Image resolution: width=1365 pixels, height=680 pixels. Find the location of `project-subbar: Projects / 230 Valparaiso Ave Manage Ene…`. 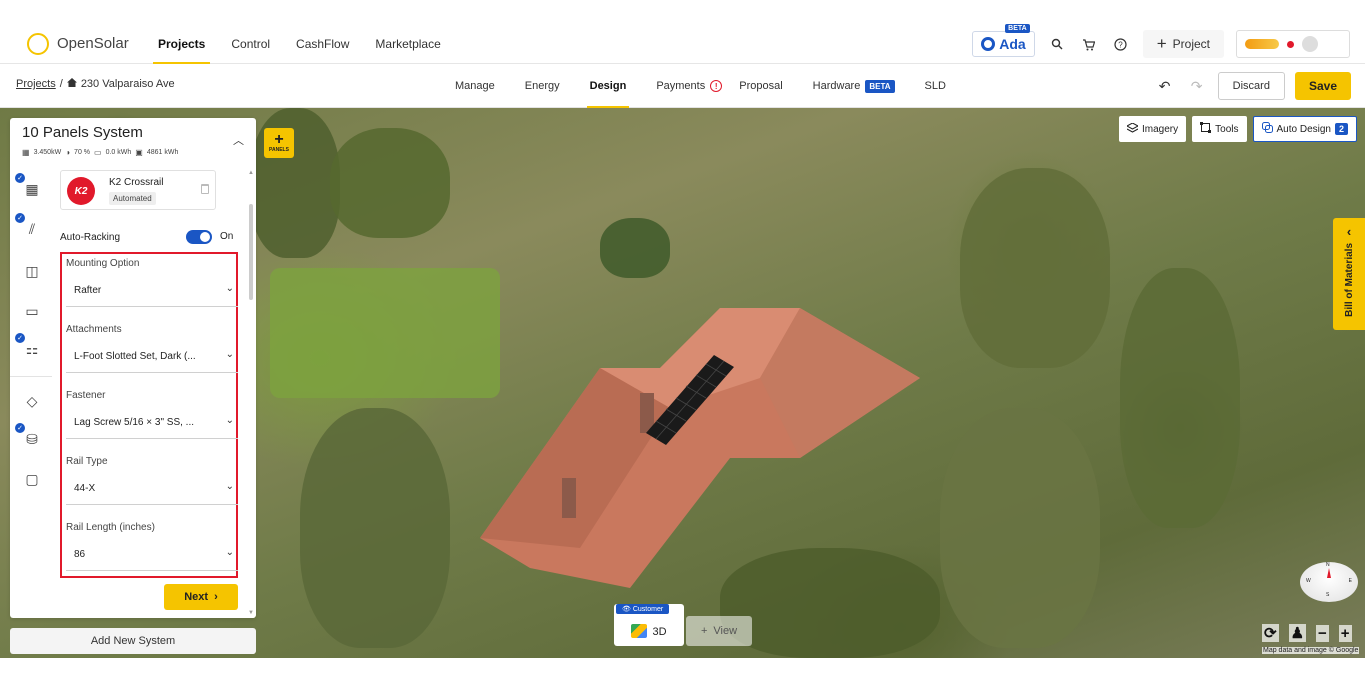

project-subbar: Projects / 230 Valparaiso Ave Manage Ene… is located at coordinates (682, 86).